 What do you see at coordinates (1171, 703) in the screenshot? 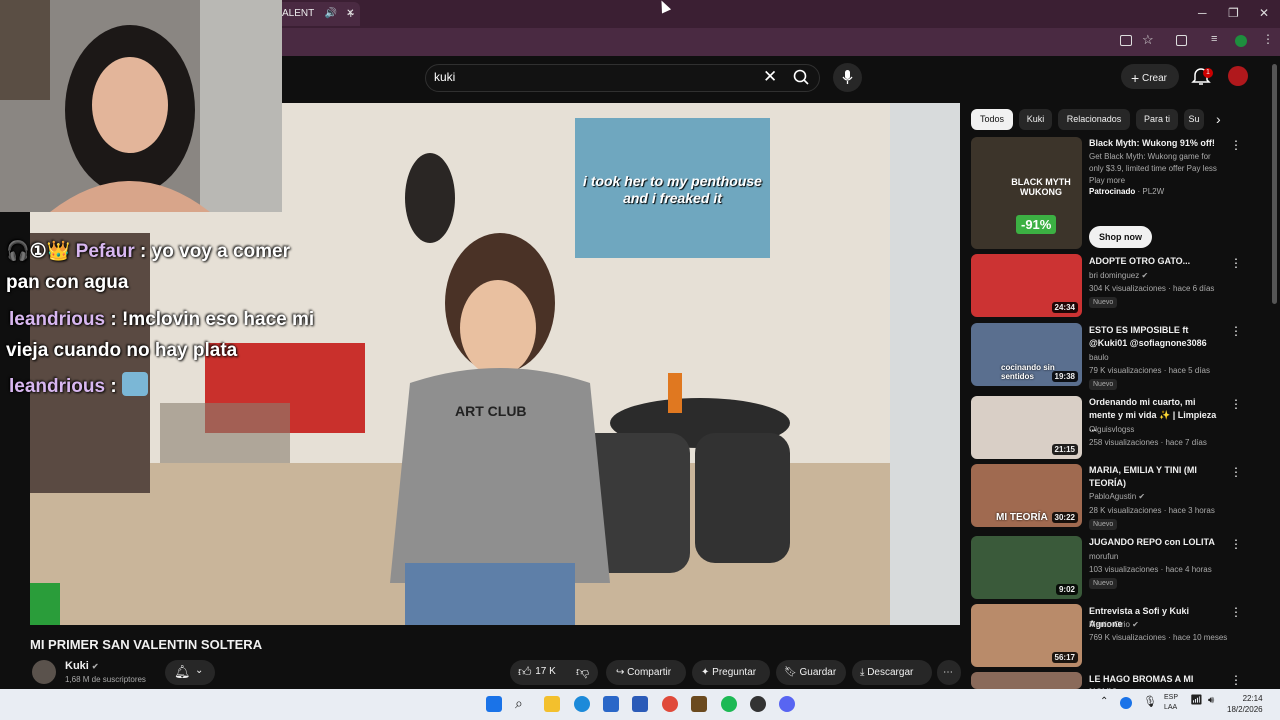
I see `language-indicator: ESP LAA` at bounding box center [1171, 703].